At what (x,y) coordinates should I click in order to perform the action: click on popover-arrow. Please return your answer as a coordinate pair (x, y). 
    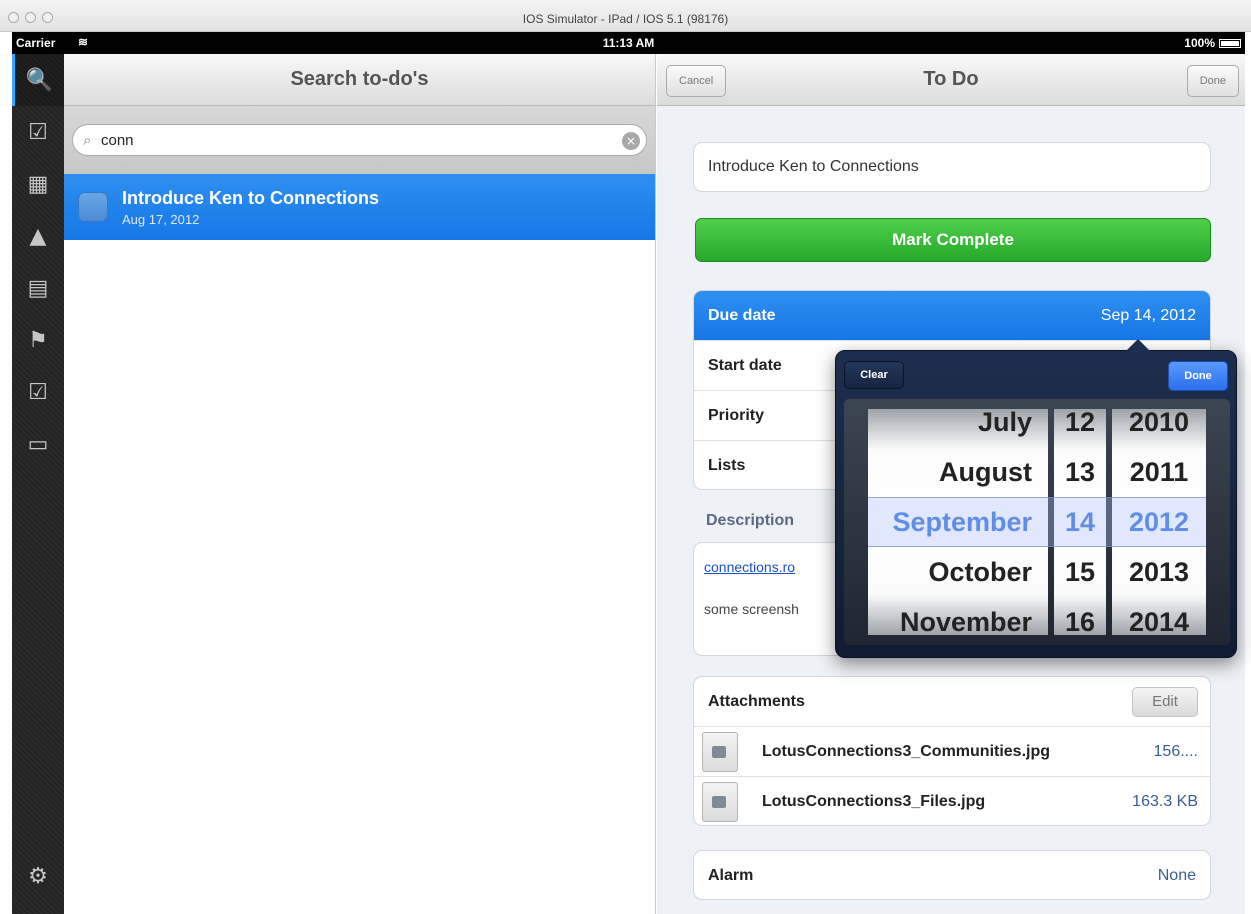
    Looking at the image, I should click on (1138, 345).